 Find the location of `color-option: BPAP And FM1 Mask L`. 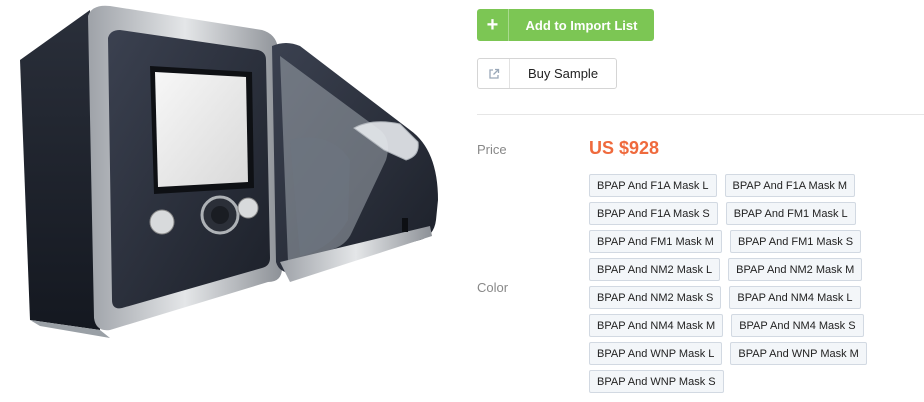

color-option: BPAP And FM1 Mask L is located at coordinates (790, 213).